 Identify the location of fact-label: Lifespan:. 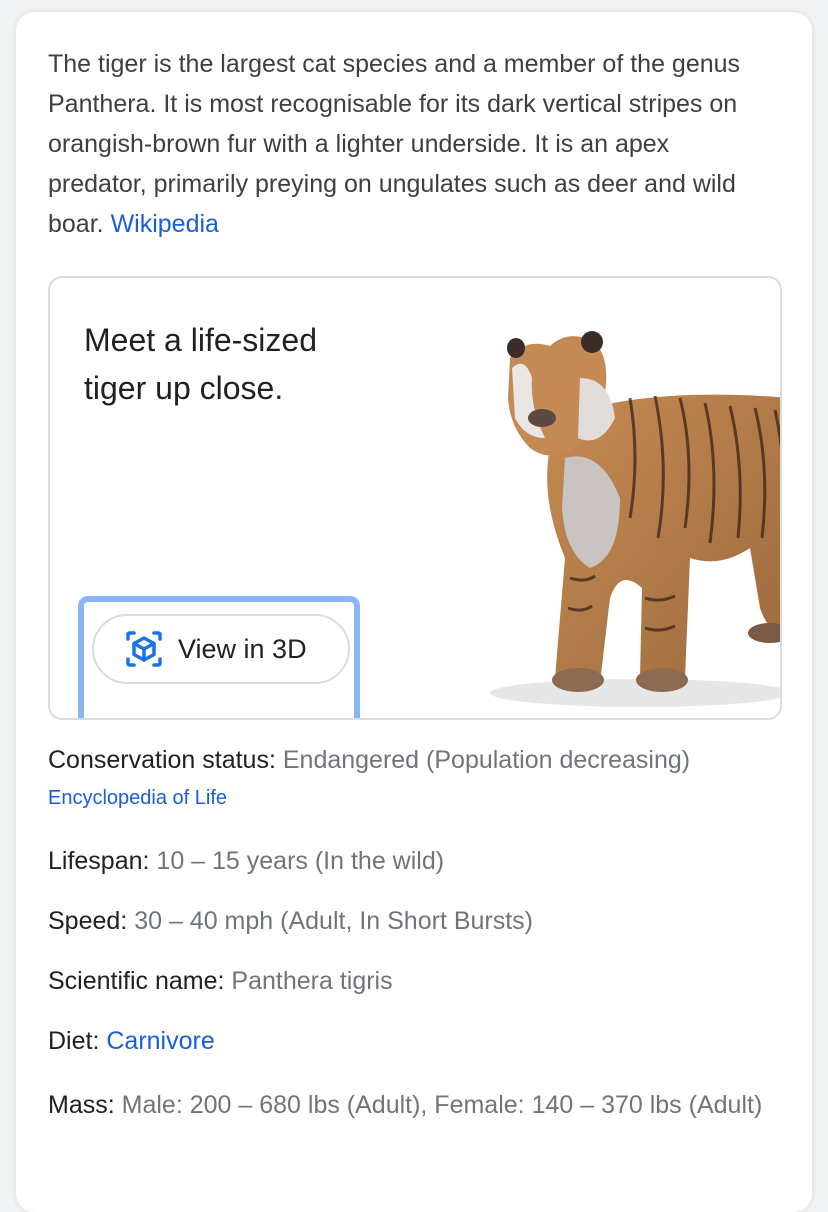
(99, 861).